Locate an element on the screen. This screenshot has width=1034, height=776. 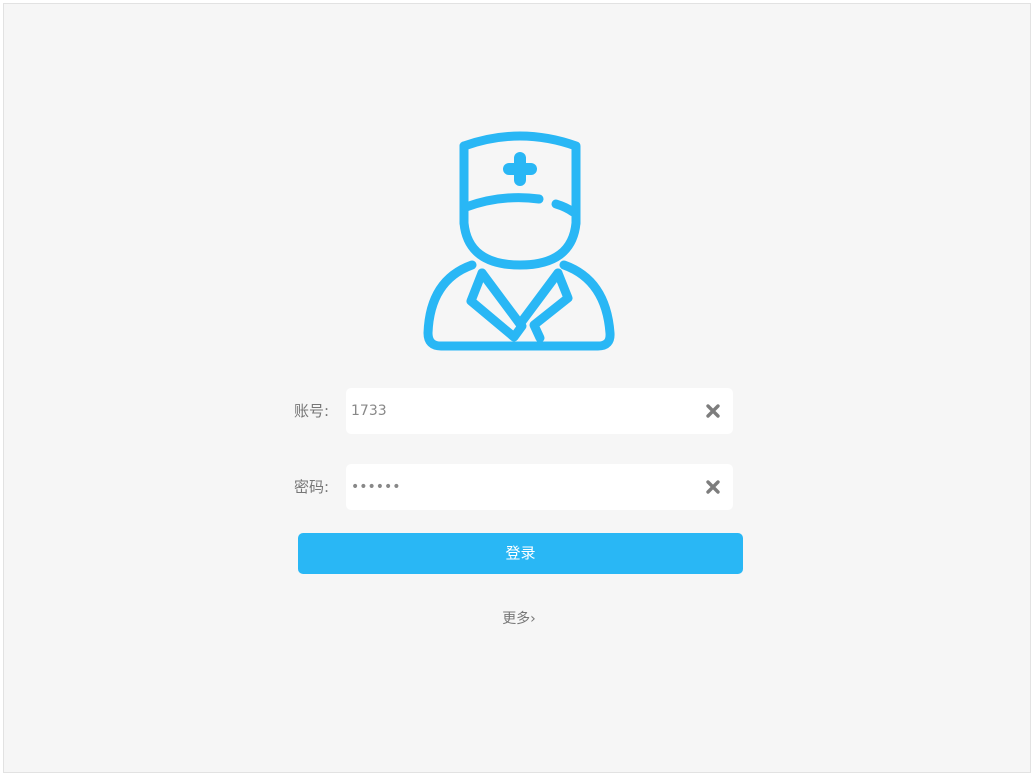
more-link: 更多› is located at coordinates (519, 619).